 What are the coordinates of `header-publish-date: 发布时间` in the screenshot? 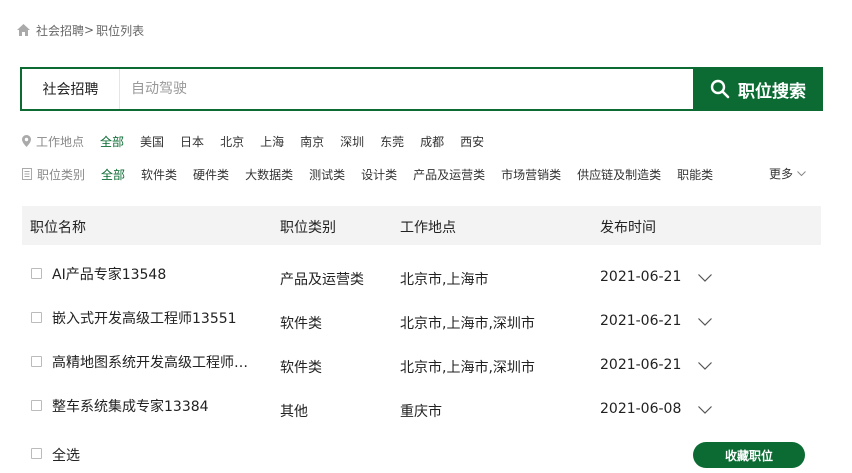 It's located at (628, 228).